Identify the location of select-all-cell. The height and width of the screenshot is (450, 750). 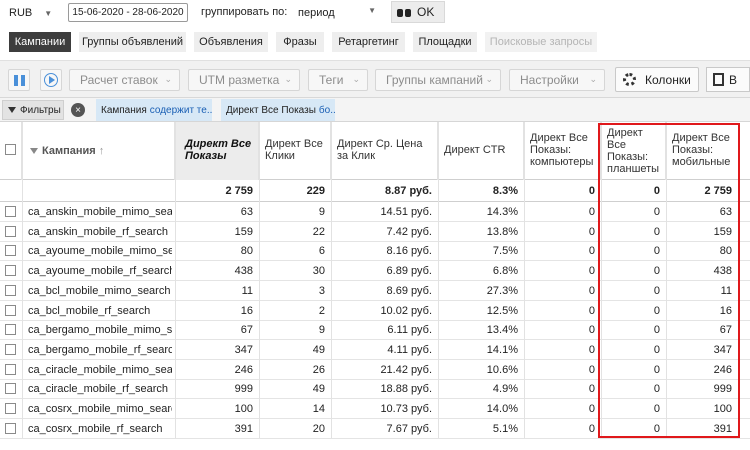
(11, 151).